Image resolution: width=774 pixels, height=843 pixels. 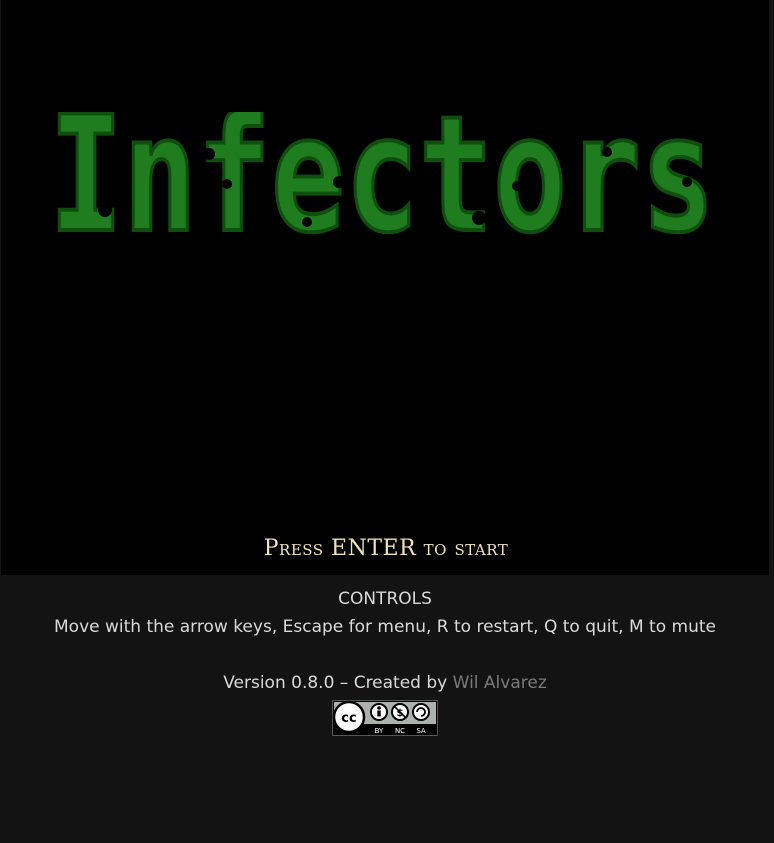 What do you see at coordinates (348, 718) in the screenshot?
I see `cc-letters: cc` at bounding box center [348, 718].